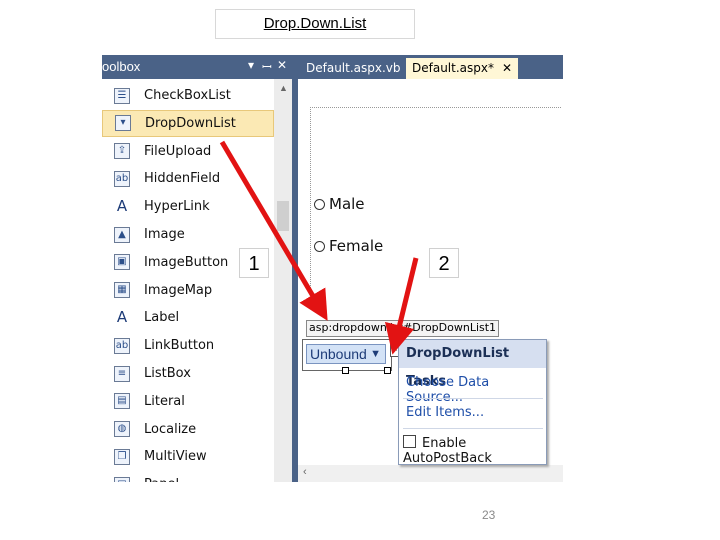 Image resolution: width=720 pixels, height=540 pixels. What do you see at coordinates (401, 306) in the screenshot?
I see `arrow-to-smart-tag` at bounding box center [401, 306].